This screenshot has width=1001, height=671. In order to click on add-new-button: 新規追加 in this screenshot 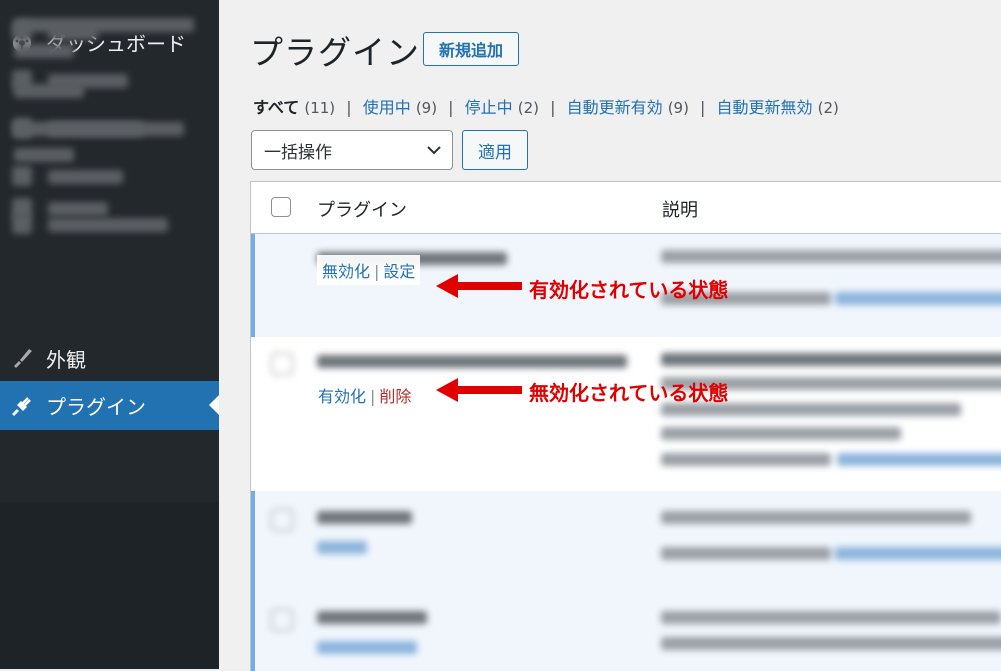, I will do `click(471, 49)`.